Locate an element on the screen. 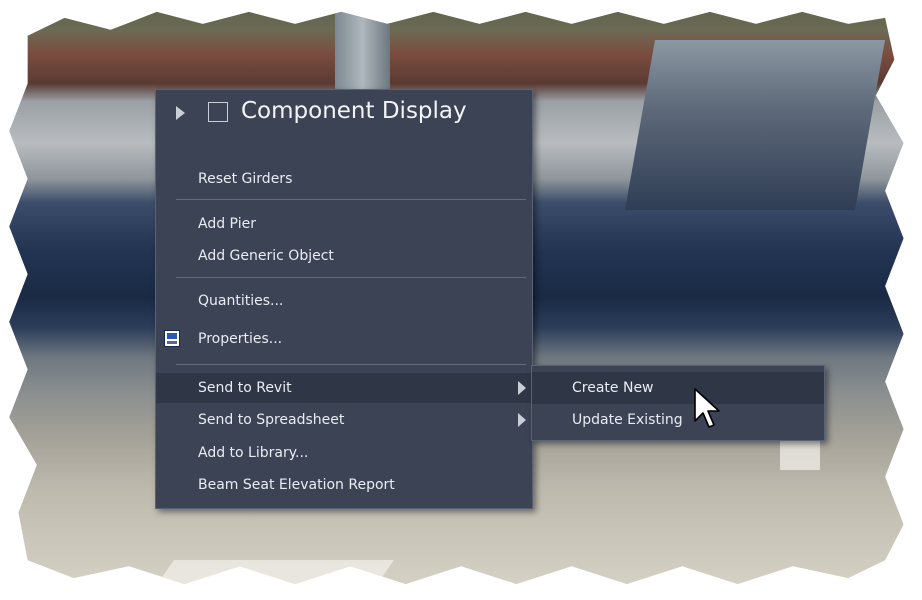 The width and height of the screenshot is (922, 600). abutment-block is located at coordinates (755, 125).